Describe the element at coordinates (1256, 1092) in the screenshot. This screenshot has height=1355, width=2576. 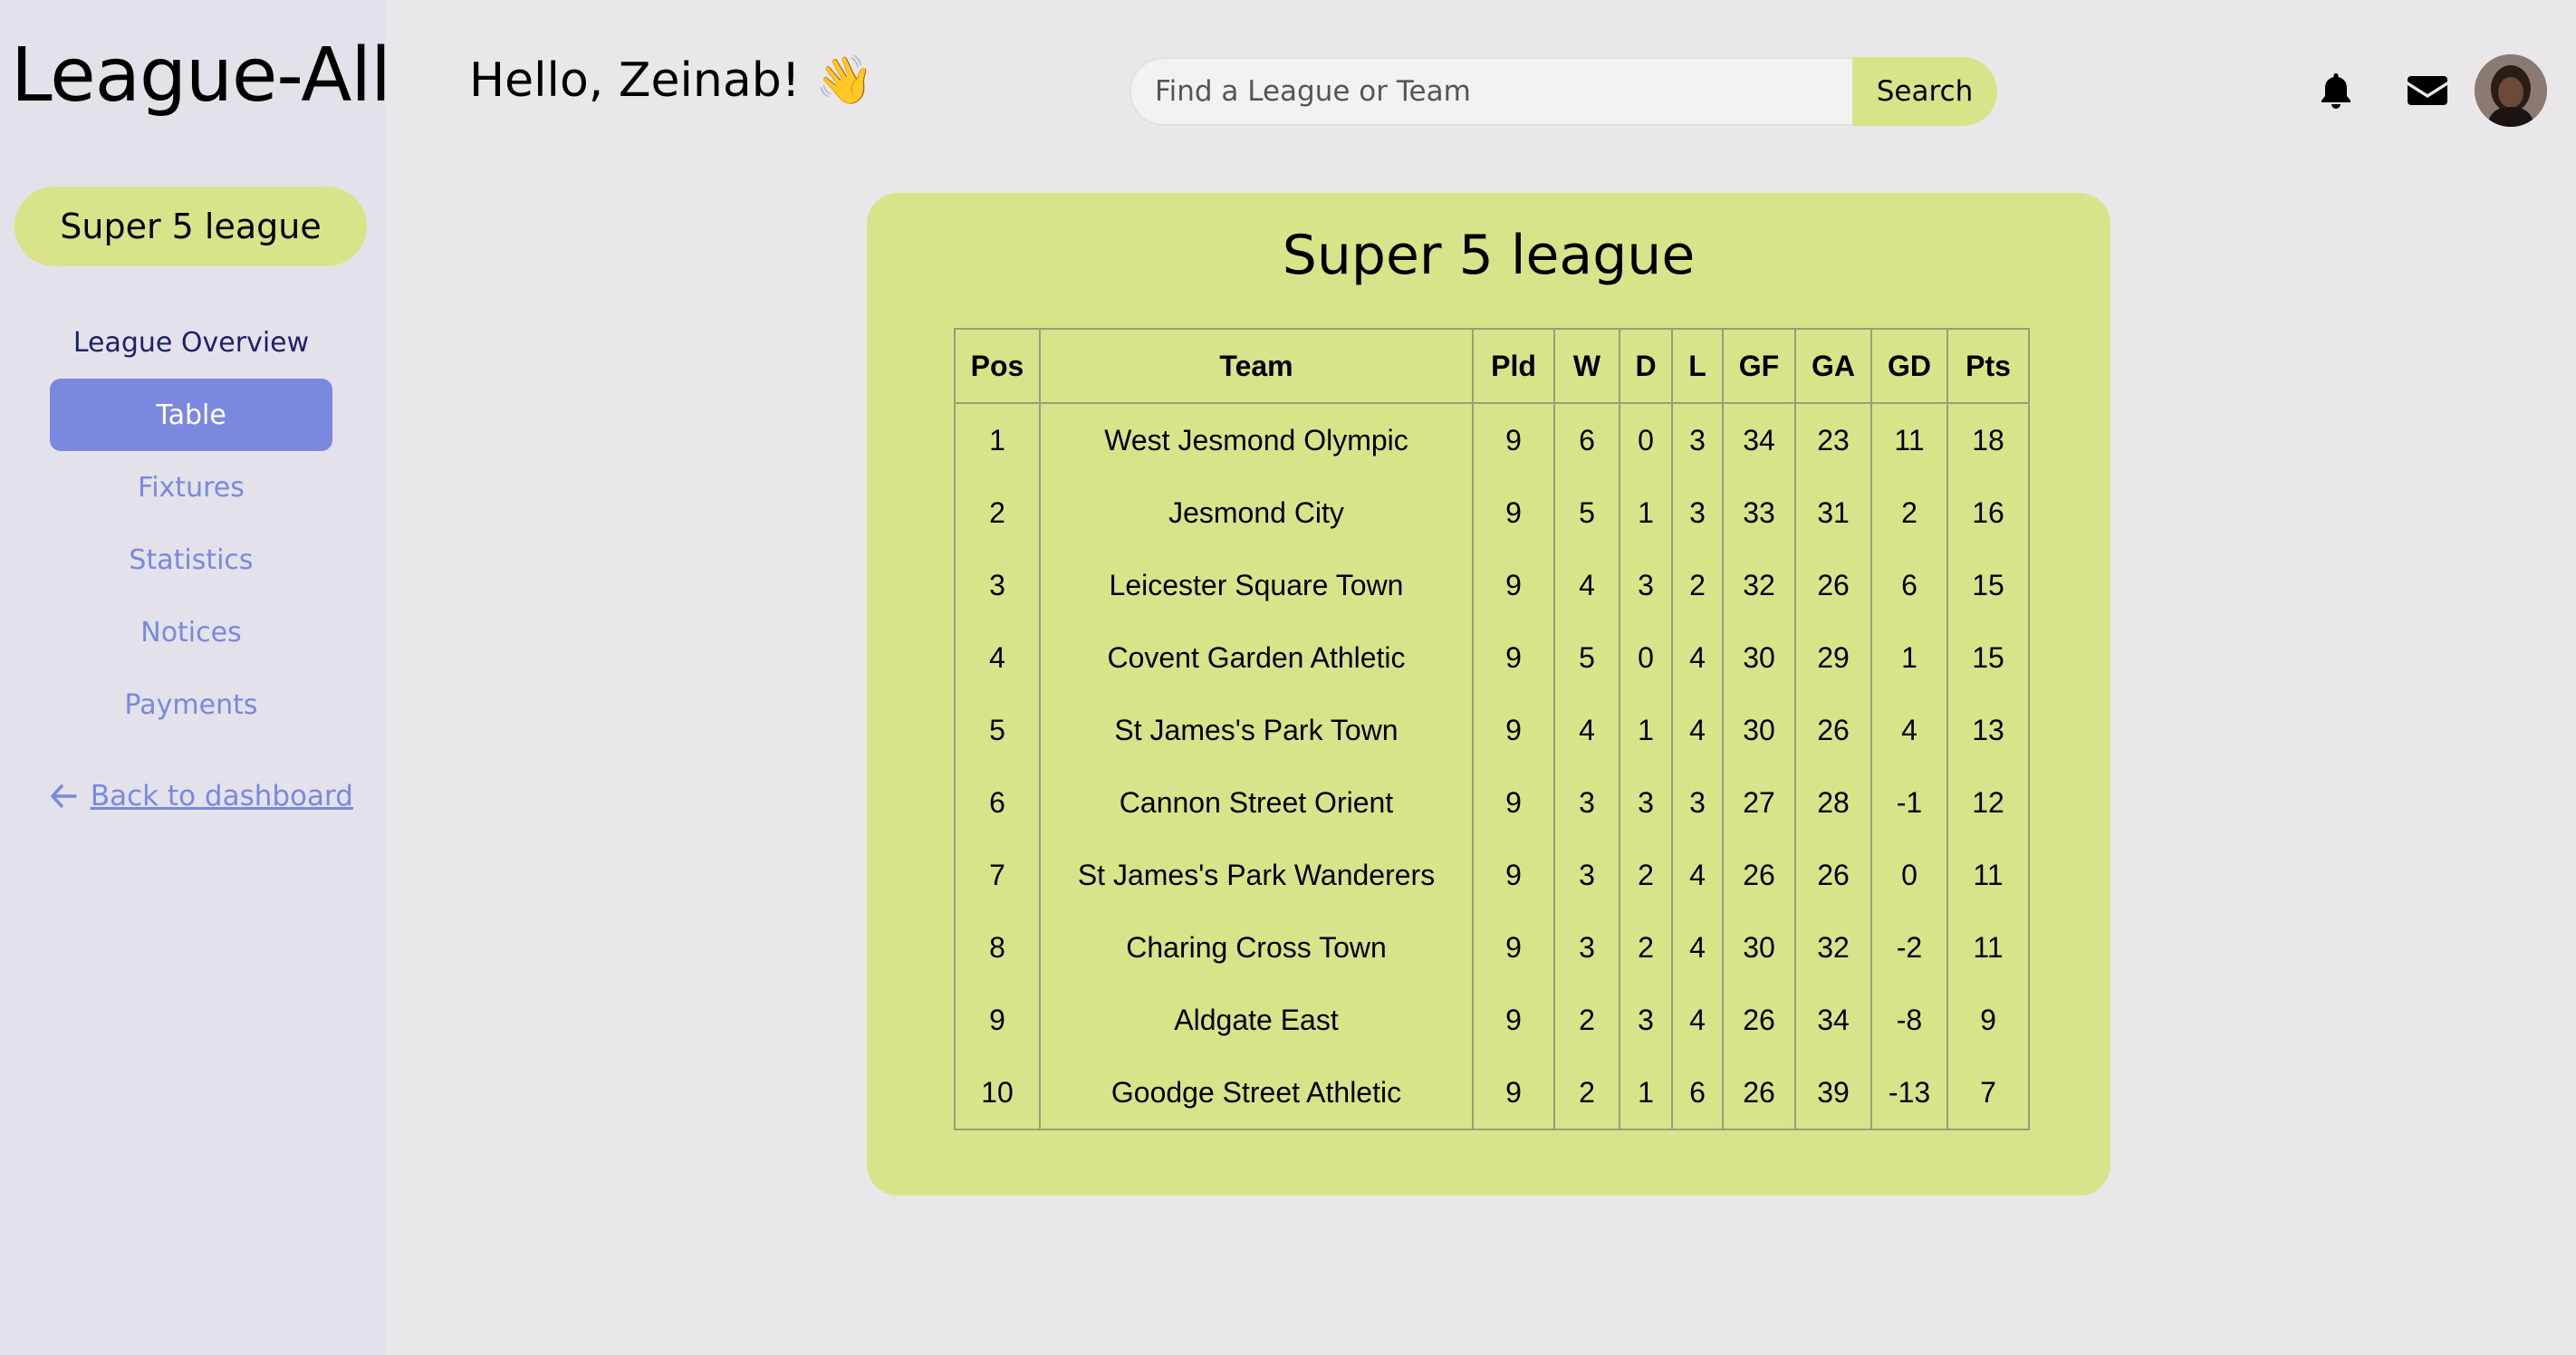
I see `cell-team: Goodge Street Athletic` at that location.